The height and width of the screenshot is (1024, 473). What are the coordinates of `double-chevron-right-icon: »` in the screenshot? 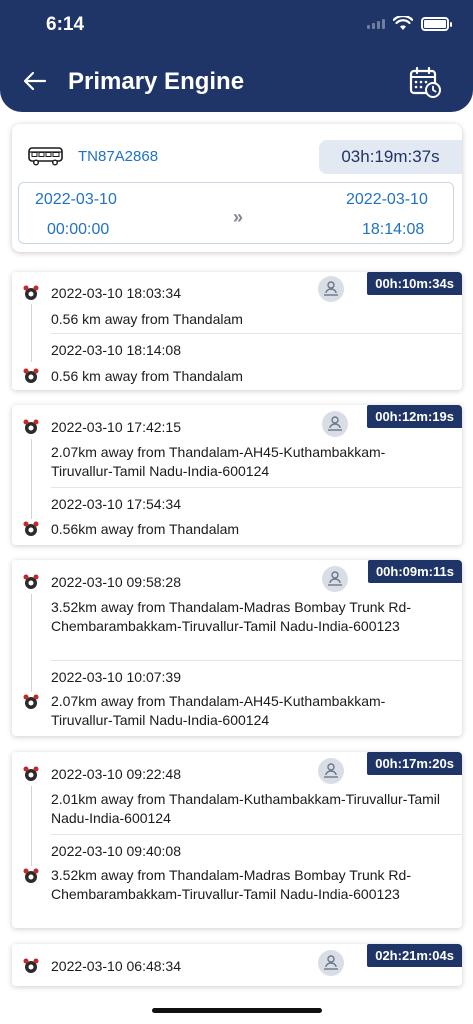 It's located at (238, 217).